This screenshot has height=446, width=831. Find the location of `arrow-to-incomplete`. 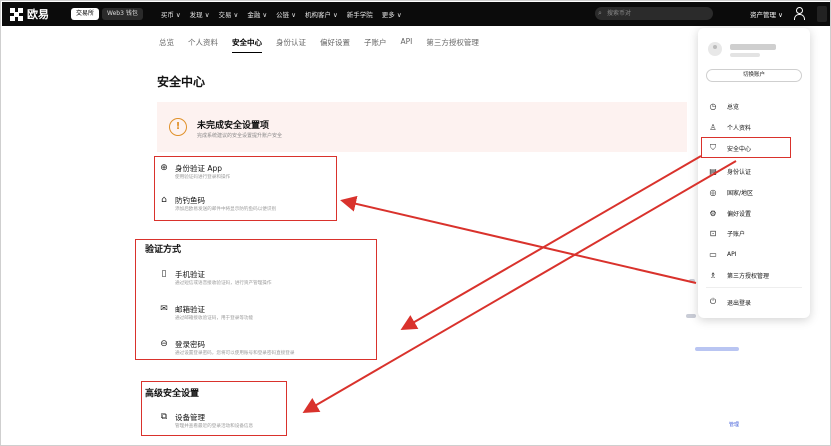

arrow-to-incomplete is located at coordinates (518, 239).